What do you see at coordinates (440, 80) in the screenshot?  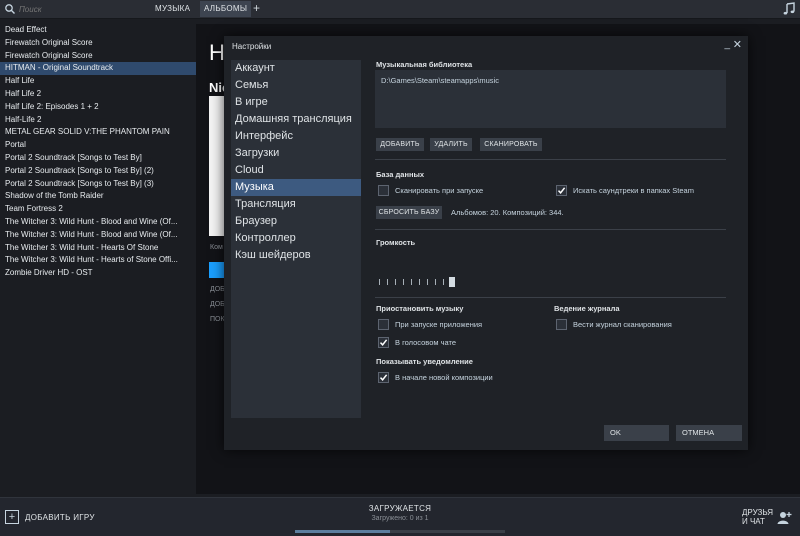 I see `library-path: D:\Games\Steam\steamapps\music` at bounding box center [440, 80].